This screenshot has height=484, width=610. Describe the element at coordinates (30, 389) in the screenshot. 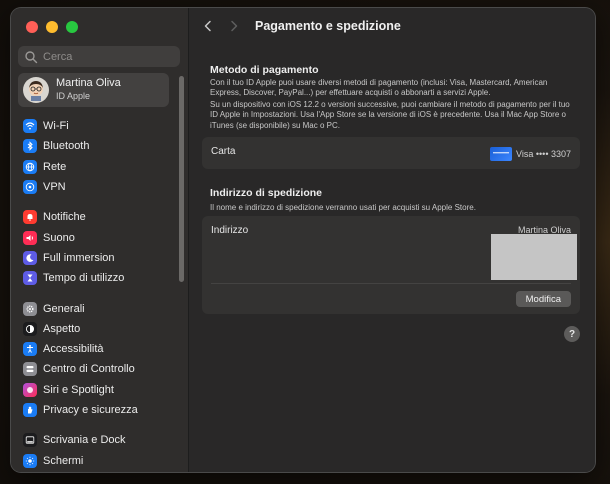

I see `siri-icon` at that location.